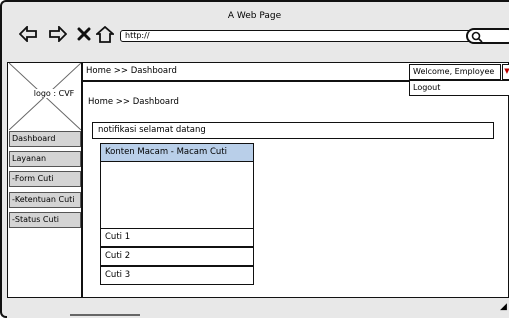  Describe the element at coordinates (105, 315) in the screenshot. I see `scrollbar-thumb` at that location.